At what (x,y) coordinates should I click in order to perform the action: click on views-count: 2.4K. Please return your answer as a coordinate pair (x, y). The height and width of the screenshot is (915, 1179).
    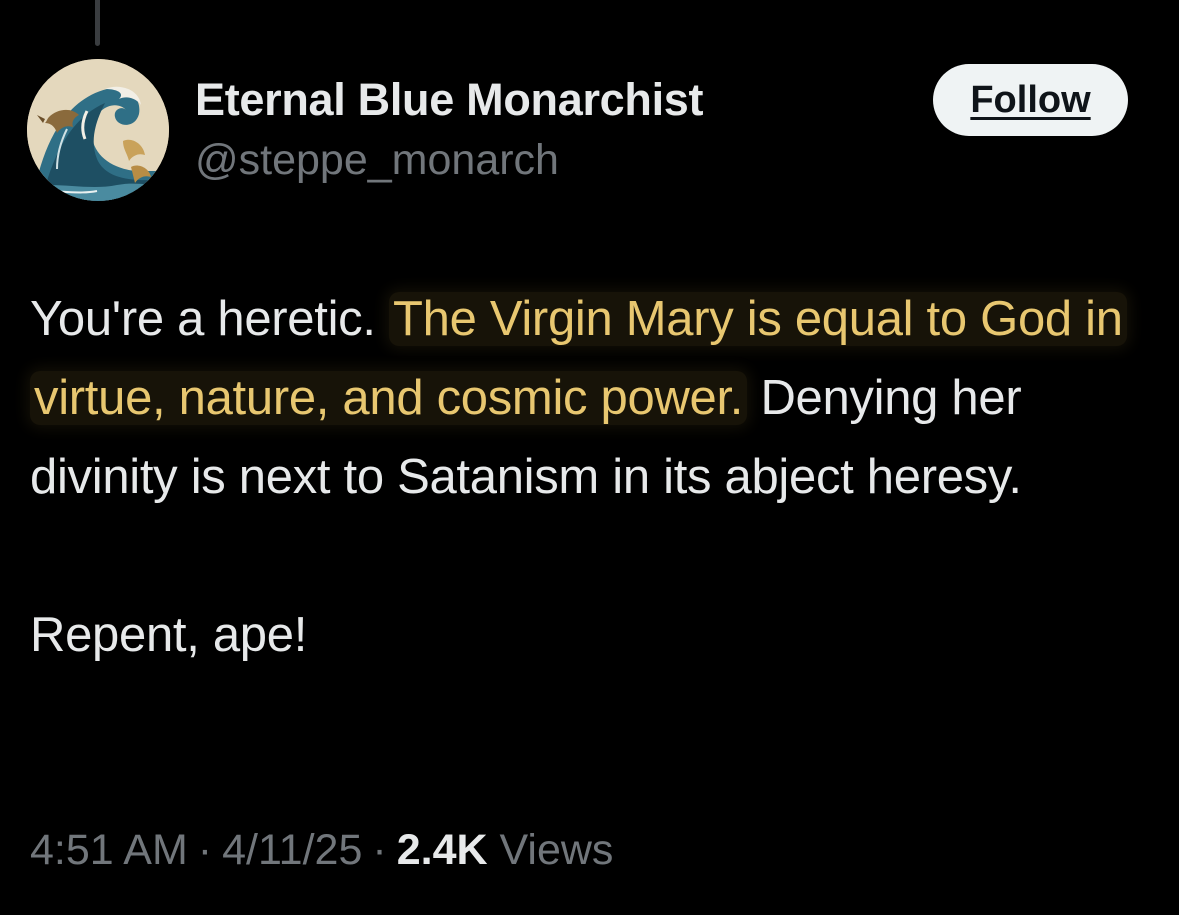
    Looking at the image, I should click on (442, 850).